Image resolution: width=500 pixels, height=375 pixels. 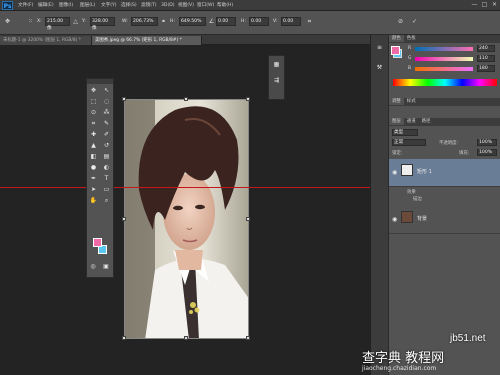 I want to click on minimize-button: —, so click(x=474, y=5).